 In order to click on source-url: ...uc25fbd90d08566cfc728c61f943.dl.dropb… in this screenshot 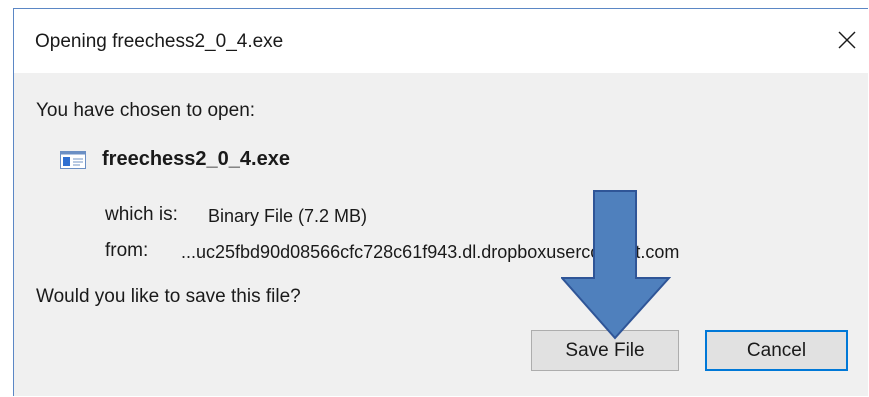, I will do `click(430, 252)`.